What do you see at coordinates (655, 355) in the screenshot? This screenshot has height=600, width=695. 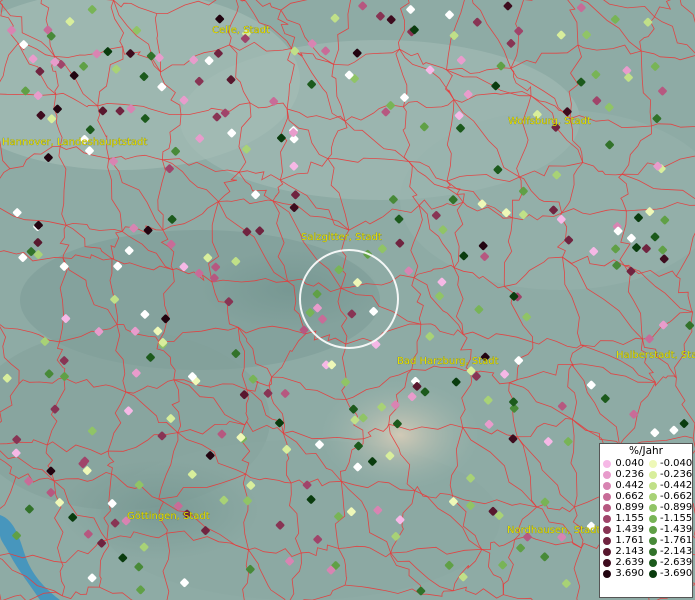 I see `city-label-halberstadt: Halberstadt, Stadt` at bounding box center [655, 355].